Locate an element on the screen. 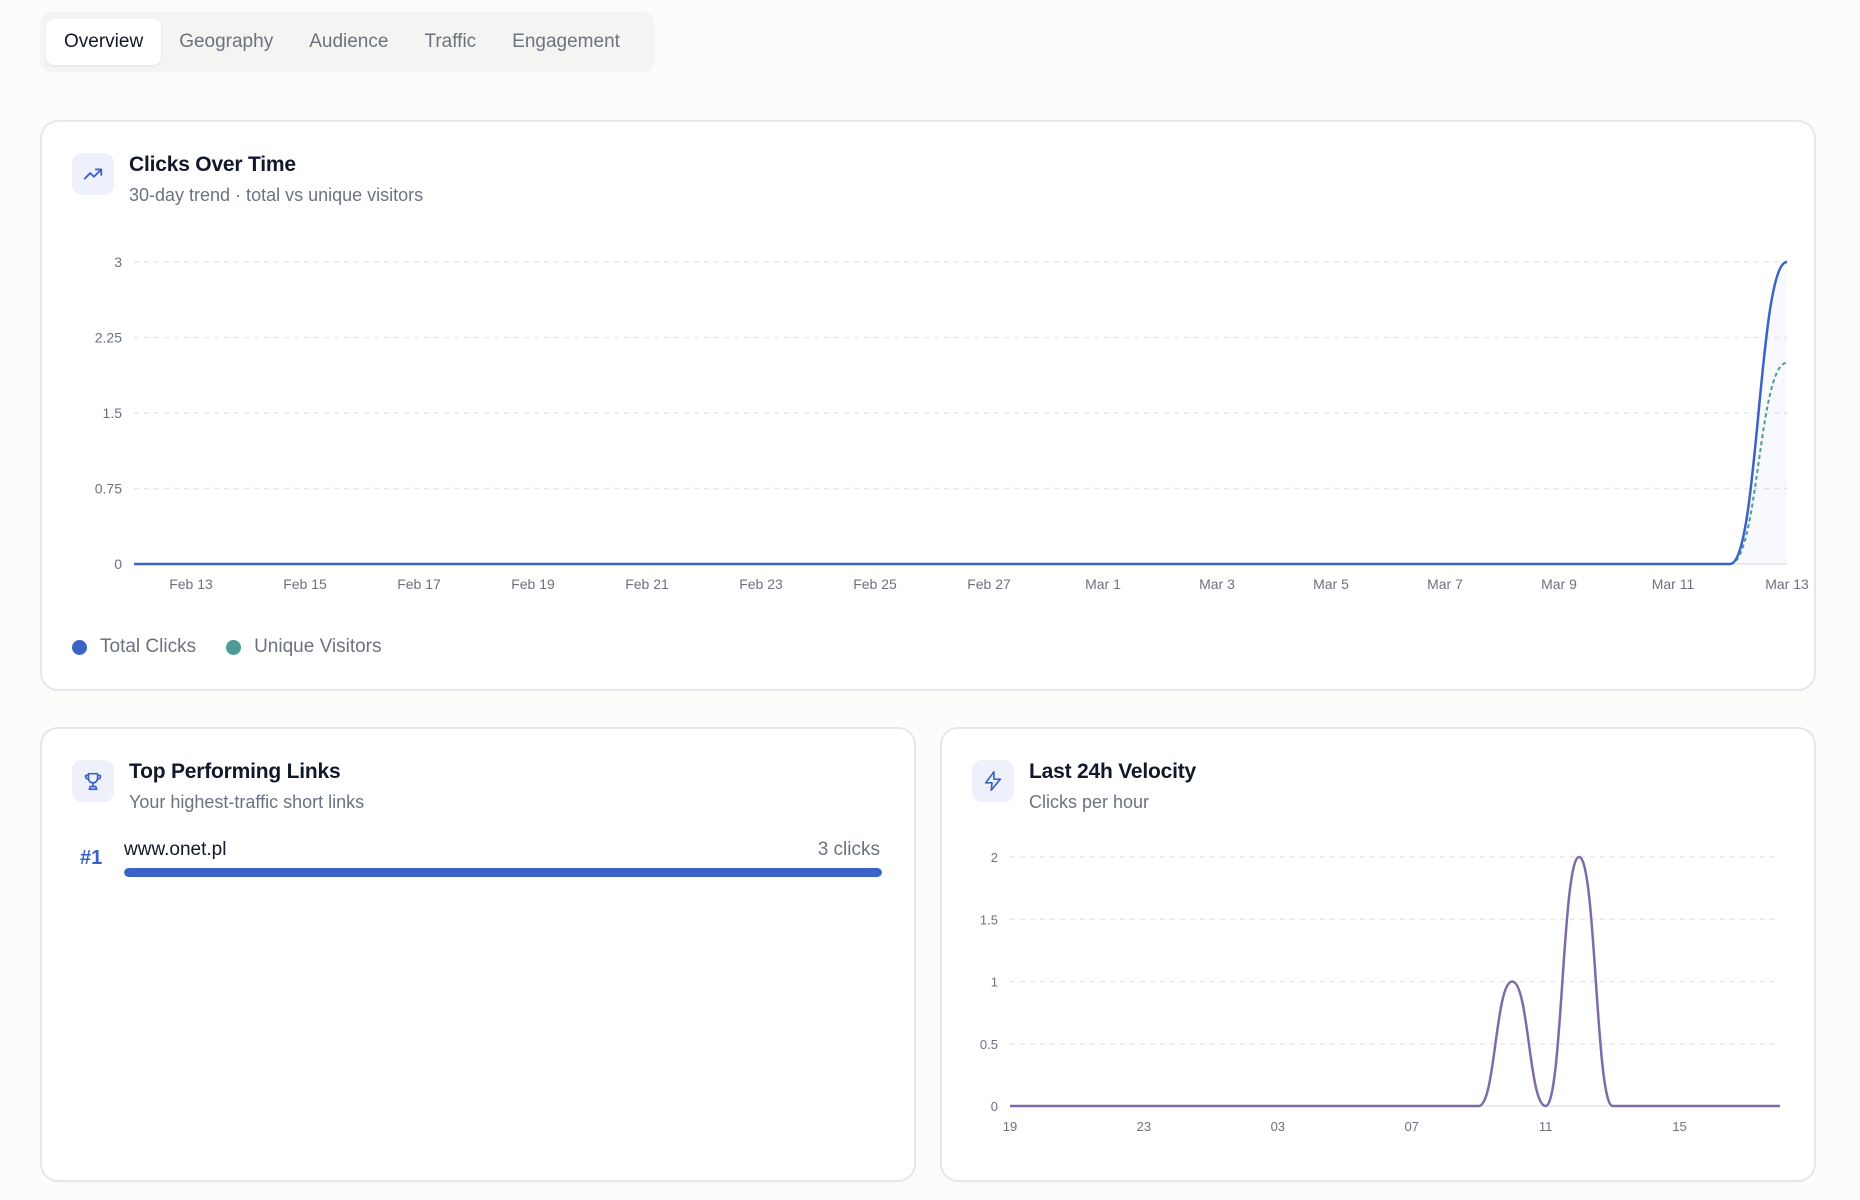 This screenshot has width=1860, height=1200. card-subtitle: Clicks per hour is located at coordinates (1089, 802).